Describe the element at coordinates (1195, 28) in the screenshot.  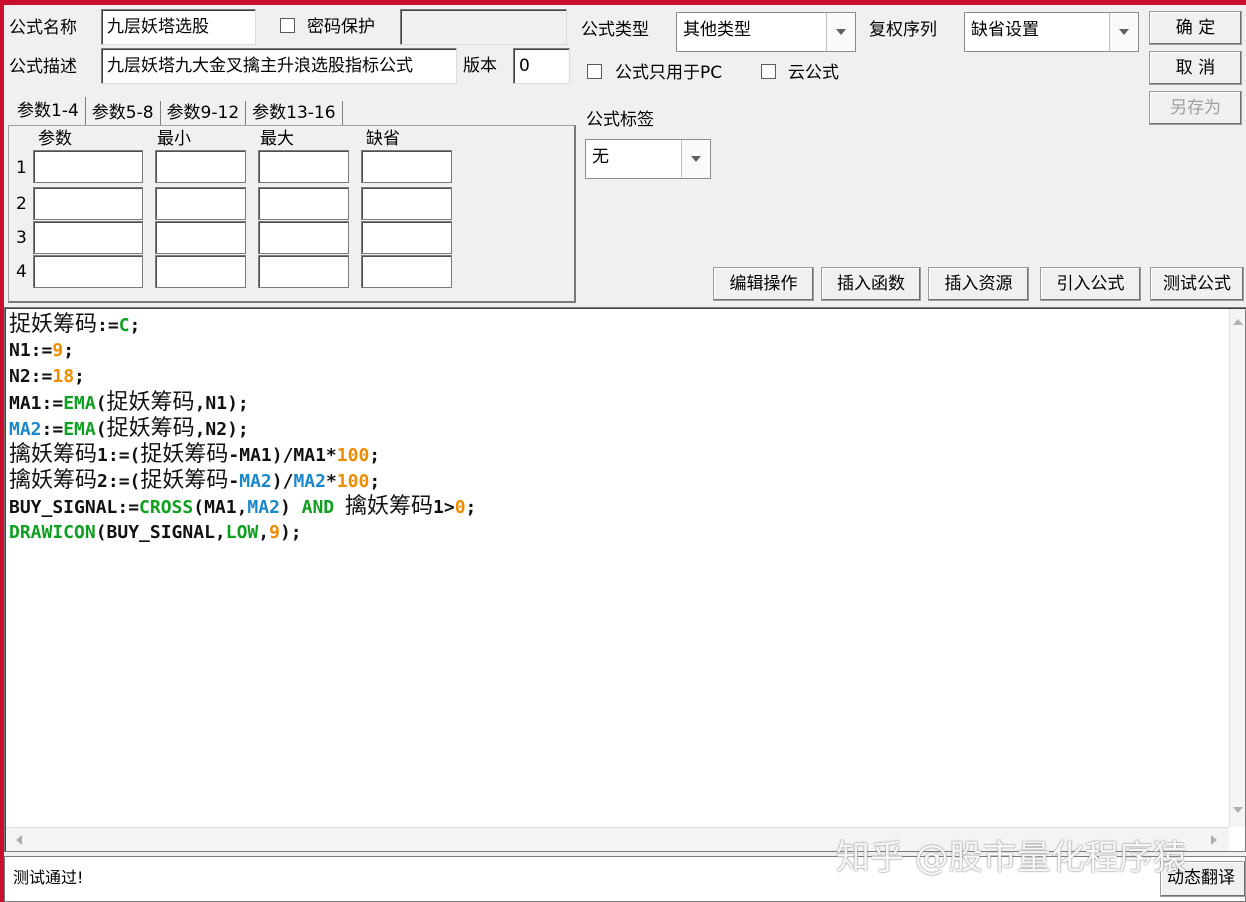
I see `ok-button: 确 定` at that location.